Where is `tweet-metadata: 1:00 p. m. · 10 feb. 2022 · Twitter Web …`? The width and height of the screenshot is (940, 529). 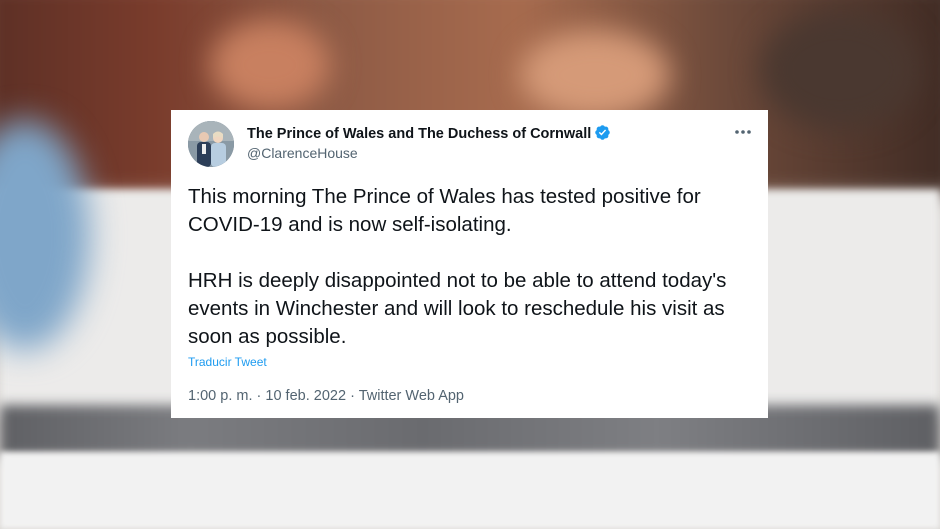 tweet-metadata: 1:00 p. m. · 10 feb. 2022 · Twitter Web … is located at coordinates (326, 396).